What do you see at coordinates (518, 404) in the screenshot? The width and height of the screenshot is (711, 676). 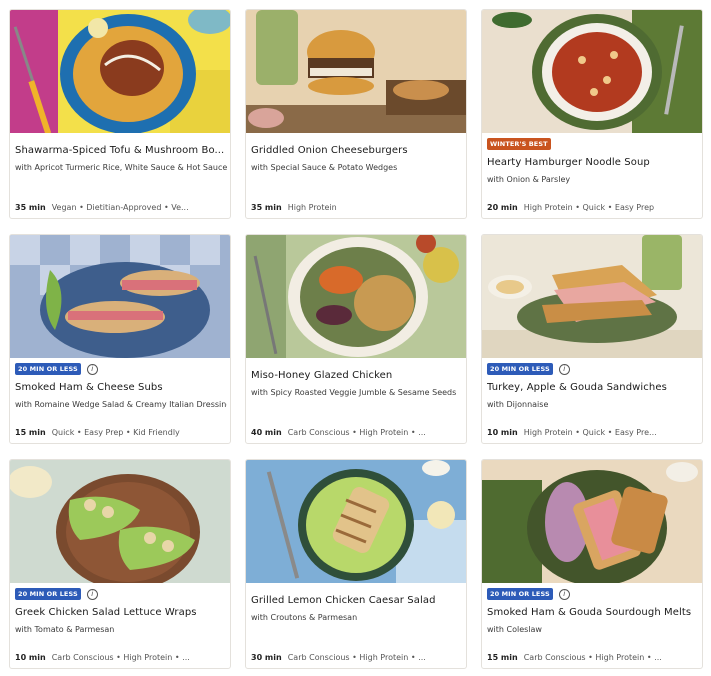 I see `recipe-subtitle: with Dijonnaise` at bounding box center [518, 404].